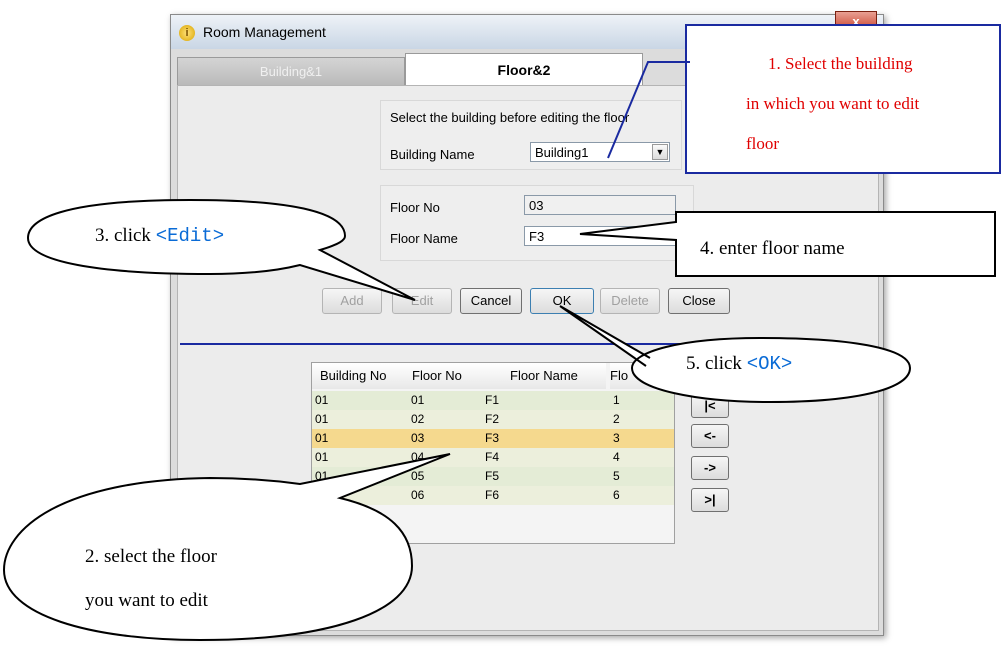  Describe the element at coordinates (221, 249) in the screenshot. I see `step3-bubble` at that location.